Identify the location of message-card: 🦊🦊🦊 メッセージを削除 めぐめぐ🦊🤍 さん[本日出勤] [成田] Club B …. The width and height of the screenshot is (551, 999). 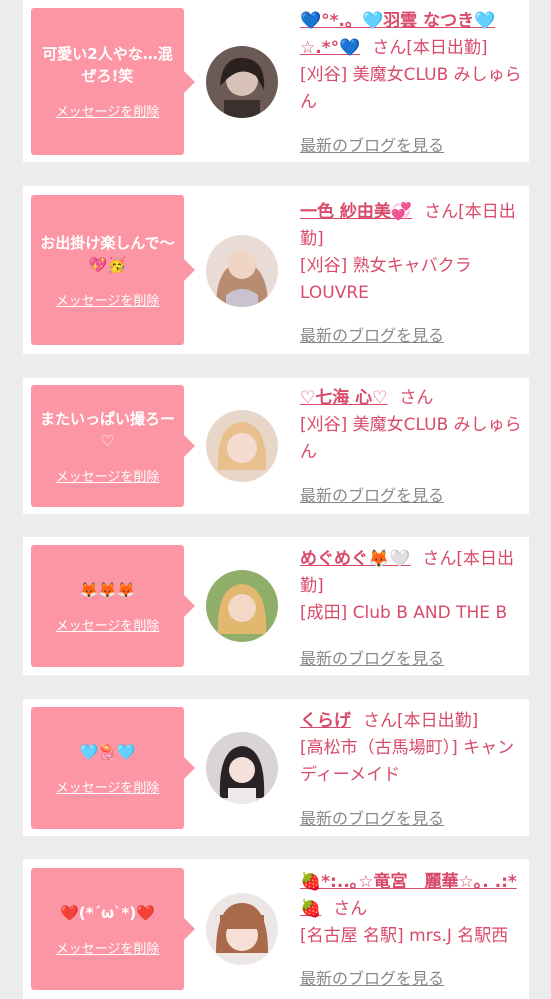
(276, 606).